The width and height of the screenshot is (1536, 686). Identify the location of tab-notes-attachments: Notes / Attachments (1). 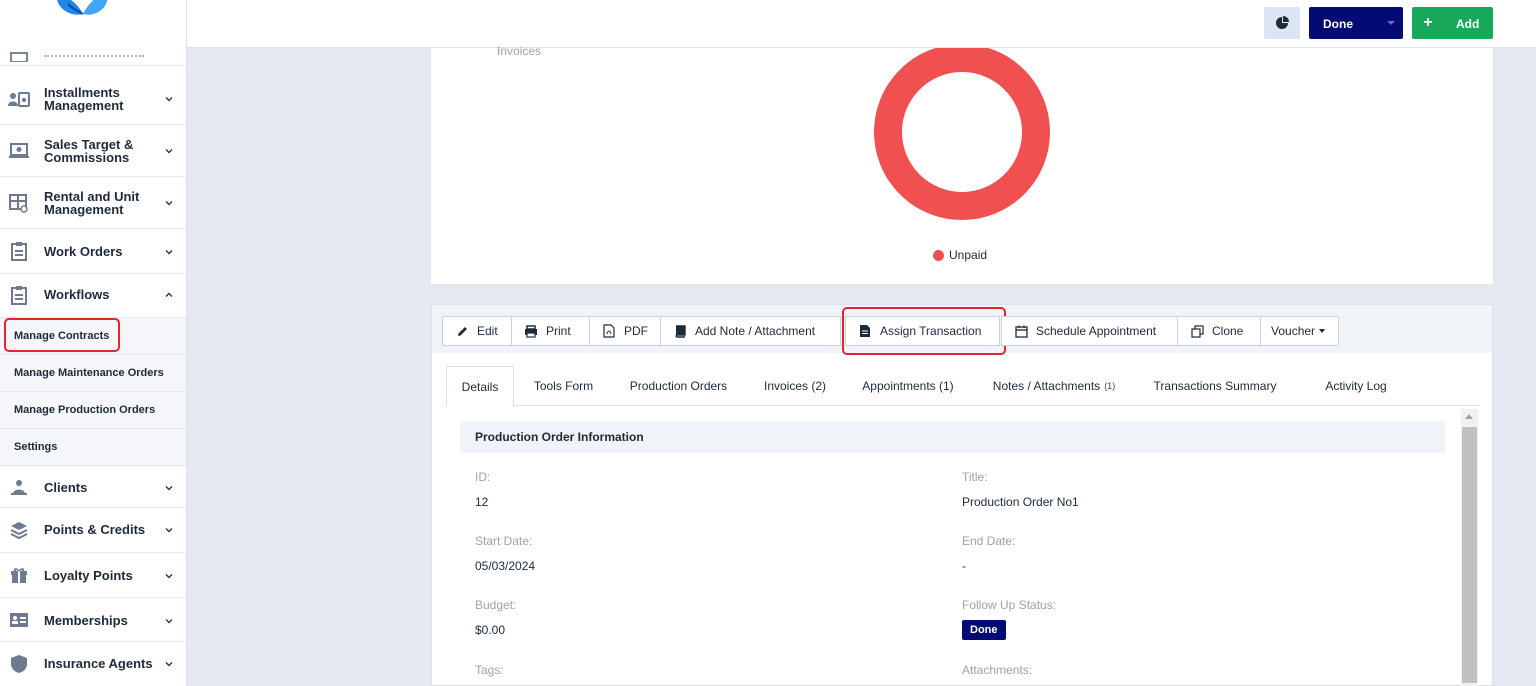
(1054, 386).